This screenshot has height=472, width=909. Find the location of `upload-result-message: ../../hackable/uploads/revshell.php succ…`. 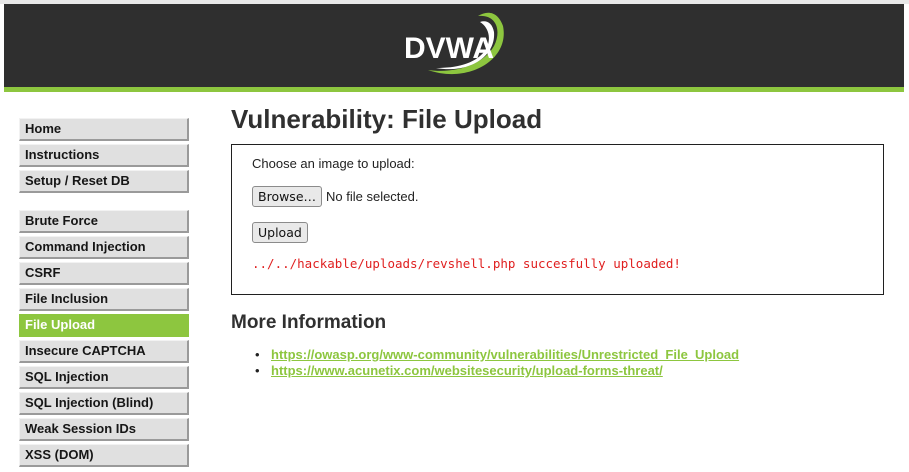

upload-result-message: ../../hackable/uploads/revshell.php succ… is located at coordinates (466, 263).